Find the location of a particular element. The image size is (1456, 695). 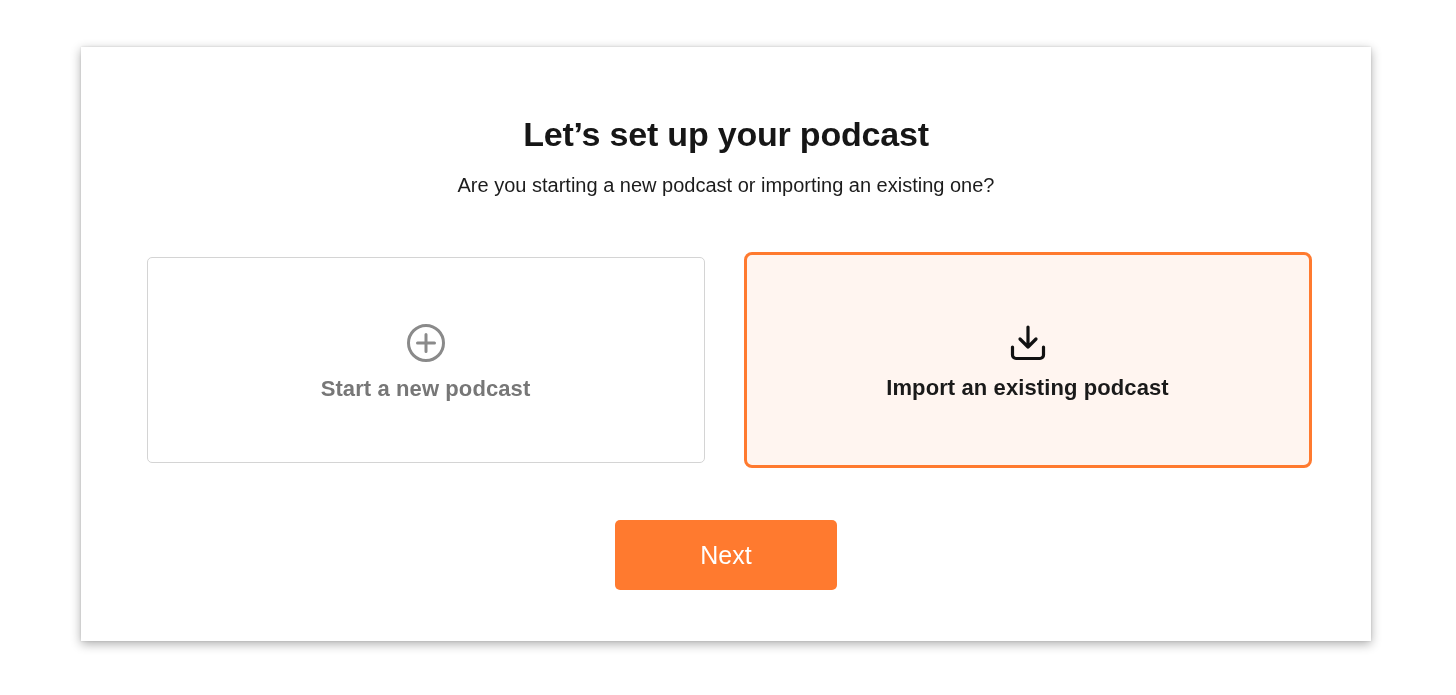

dialog-subtitle: Are you starting a new podcast or importing an existing one? is located at coordinates (726, 185).